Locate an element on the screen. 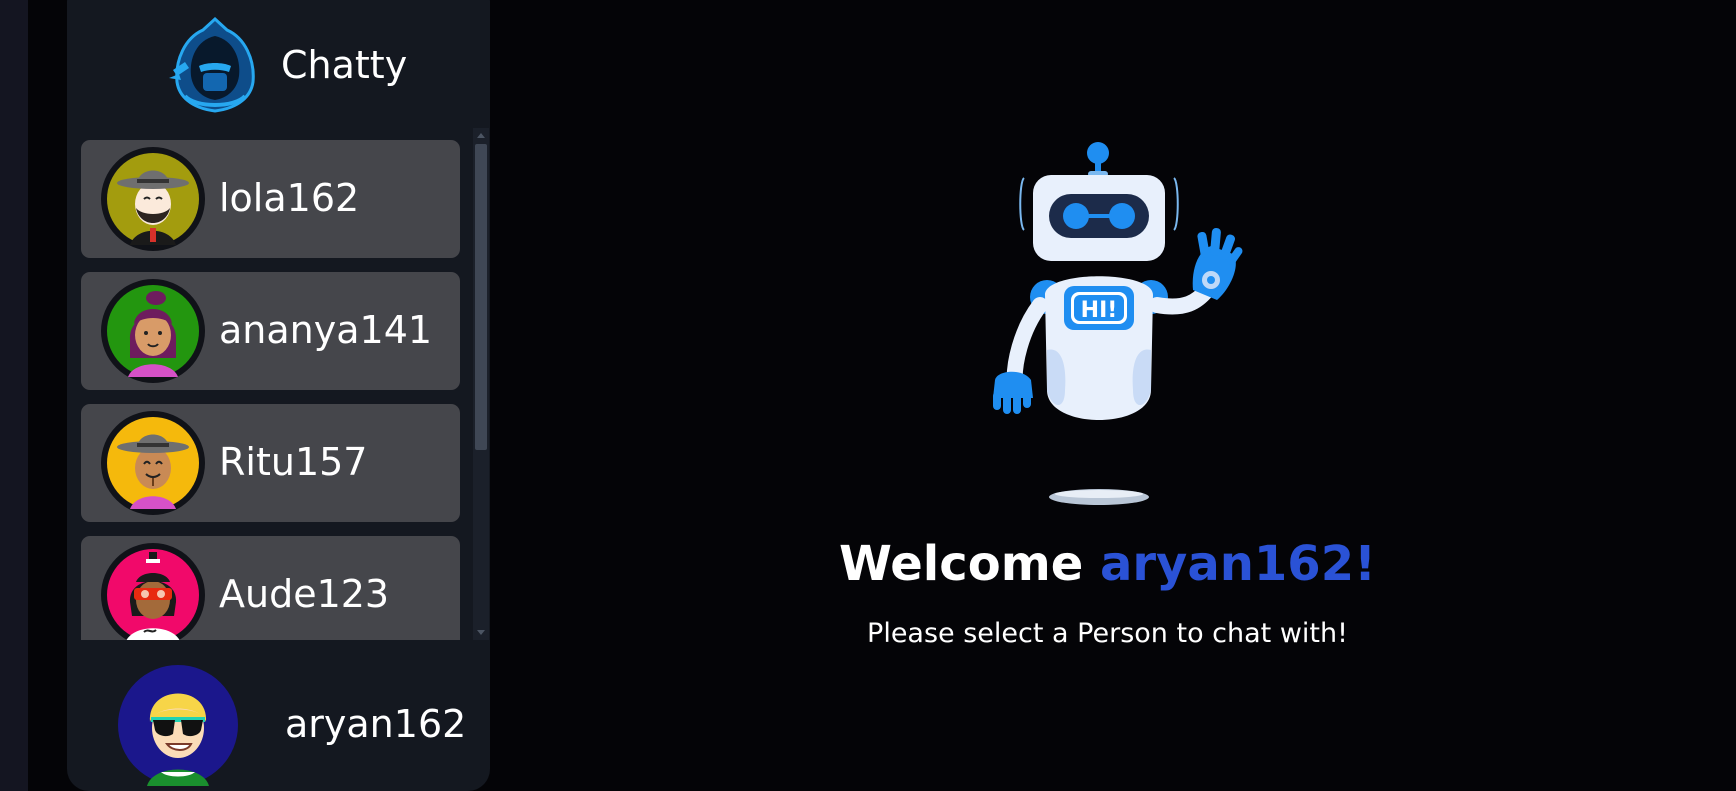 The height and width of the screenshot is (791, 1736). current-username: aryan162 is located at coordinates (376, 724).